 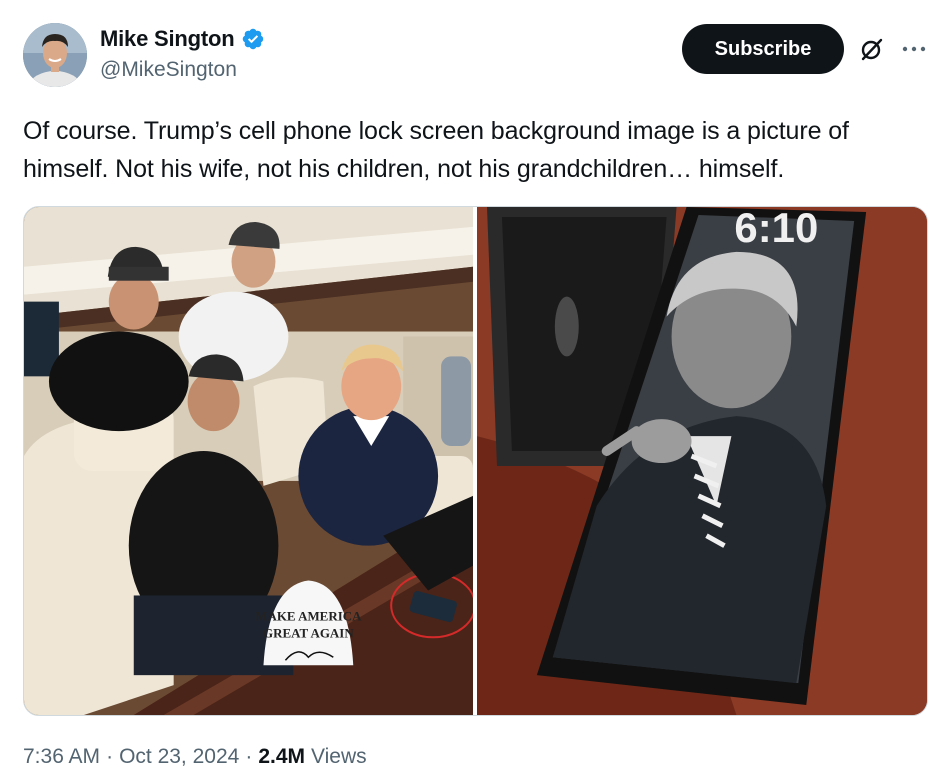 What do you see at coordinates (308, 632) in the screenshot?
I see `hat-text-line2: GREAT AGAIN` at bounding box center [308, 632].